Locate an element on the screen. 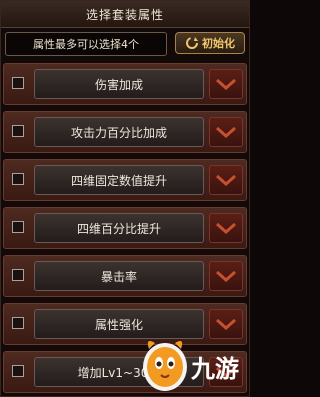 The width and height of the screenshot is (320, 397). refresh-icon is located at coordinates (192, 43).